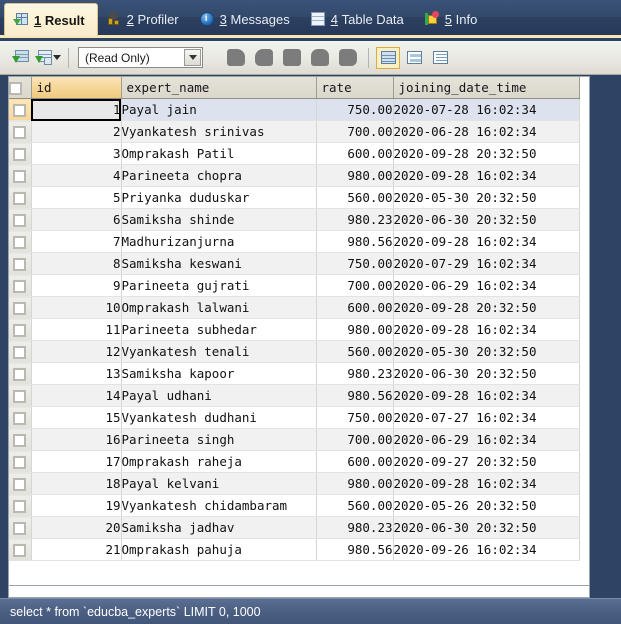 This screenshot has width=621, height=624. What do you see at coordinates (76, 197) in the screenshot?
I see `cell-id: 5` at bounding box center [76, 197].